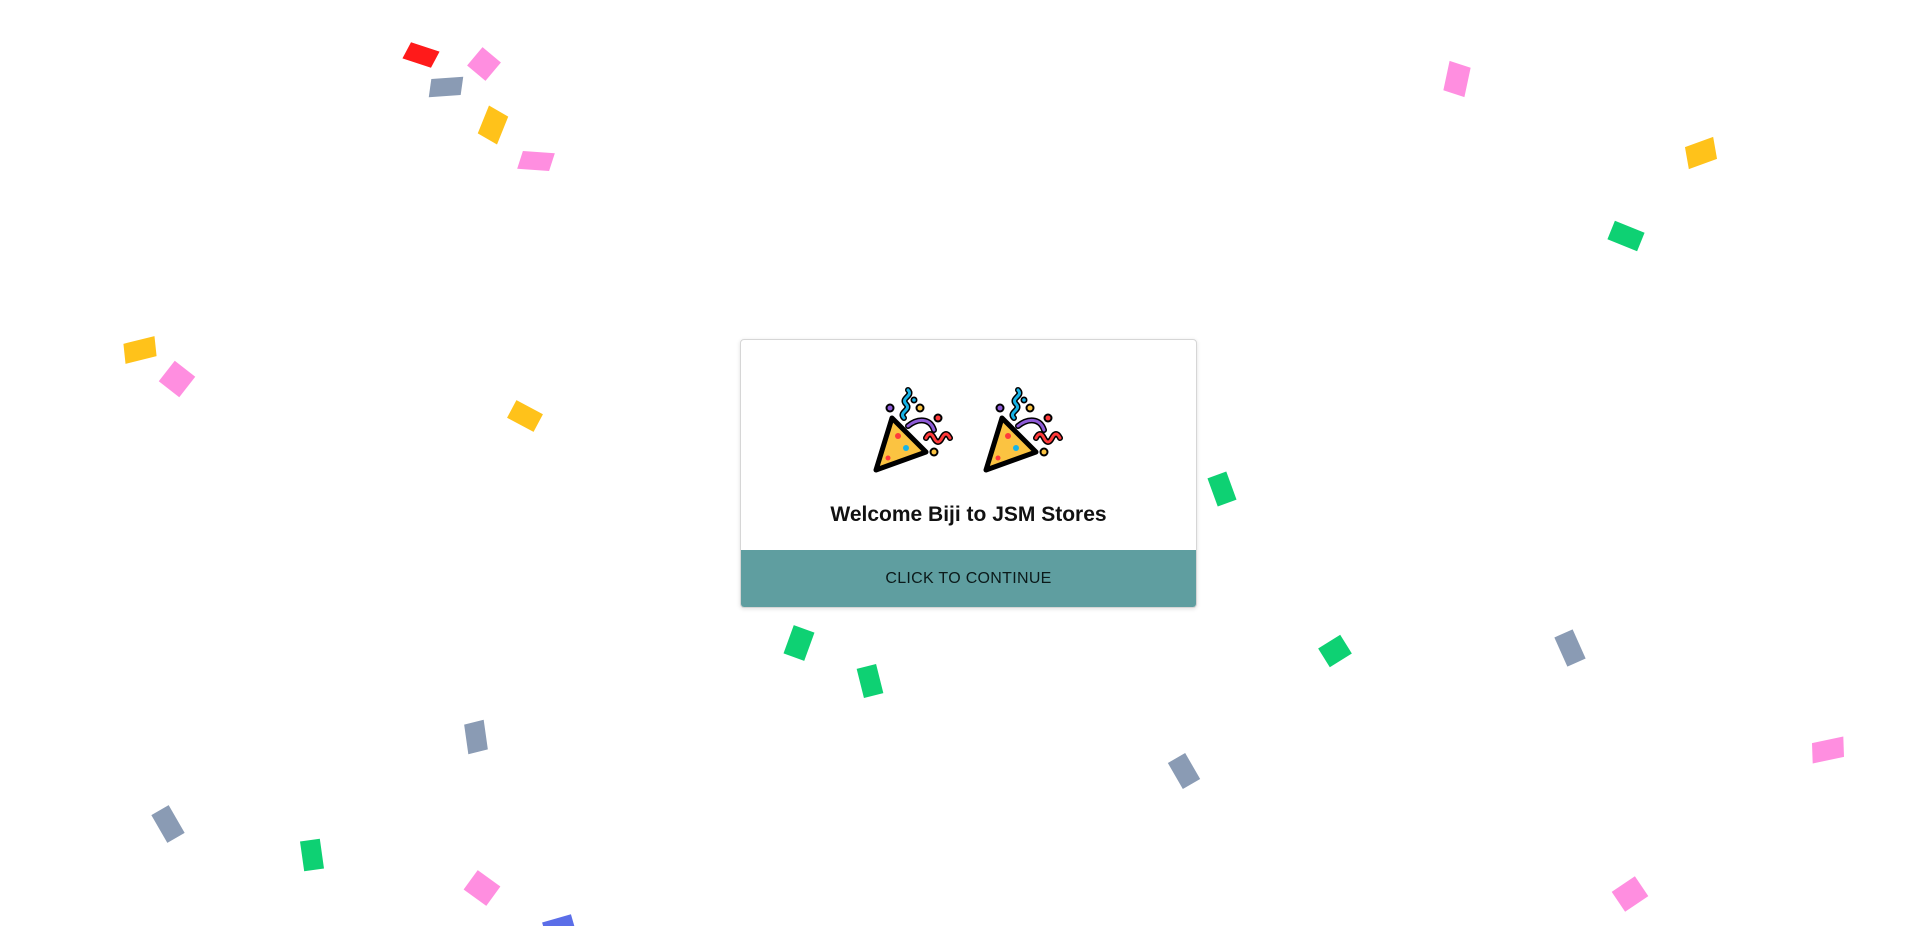 This screenshot has width=1917, height=926. What do you see at coordinates (968, 578) in the screenshot?
I see `continue-button: CLICK TO CONTINUE` at bounding box center [968, 578].